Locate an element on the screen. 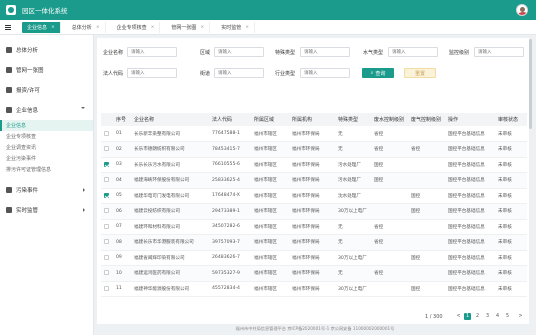 The height and width of the screenshot is (335, 536). page-button: 2 is located at coordinates (477, 316).